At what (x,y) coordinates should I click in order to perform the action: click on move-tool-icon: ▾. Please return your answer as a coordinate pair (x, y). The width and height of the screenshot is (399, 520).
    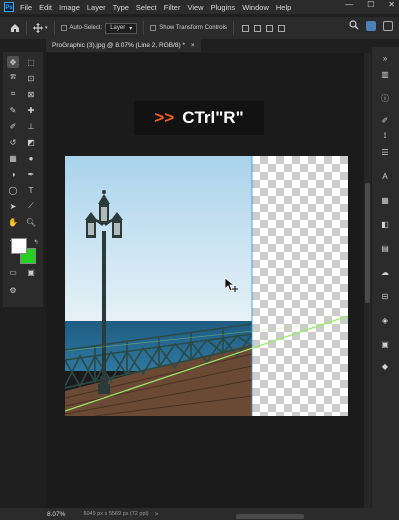
    Looking at the image, I should click on (40, 28).